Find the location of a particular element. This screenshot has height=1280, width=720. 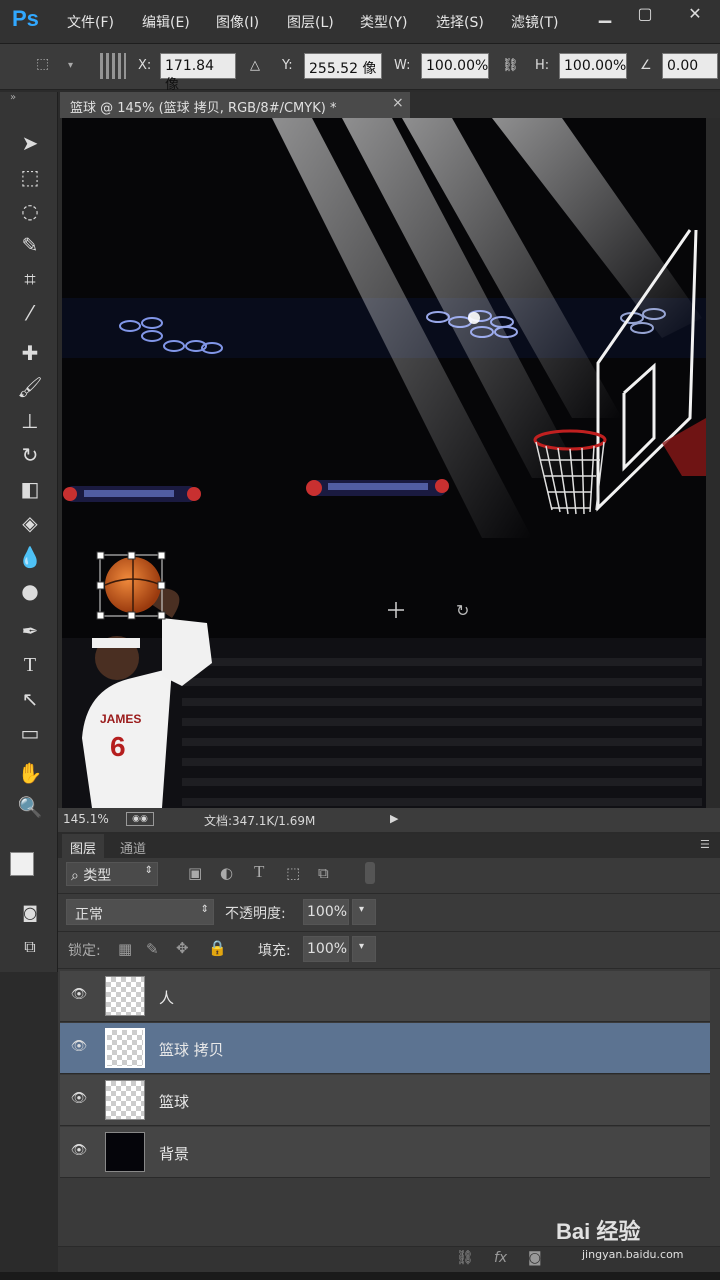

arena-banner-center is located at coordinates (377, 487).